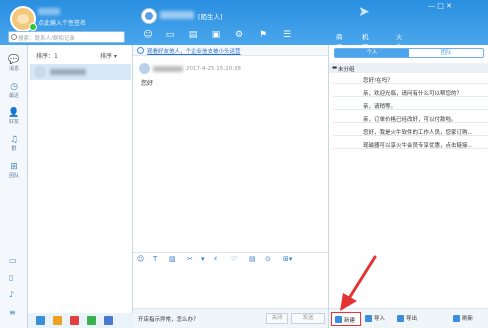  Describe the element at coordinates (68, 72) in the screenshot. I see `conversation-name-redacted` at that location.